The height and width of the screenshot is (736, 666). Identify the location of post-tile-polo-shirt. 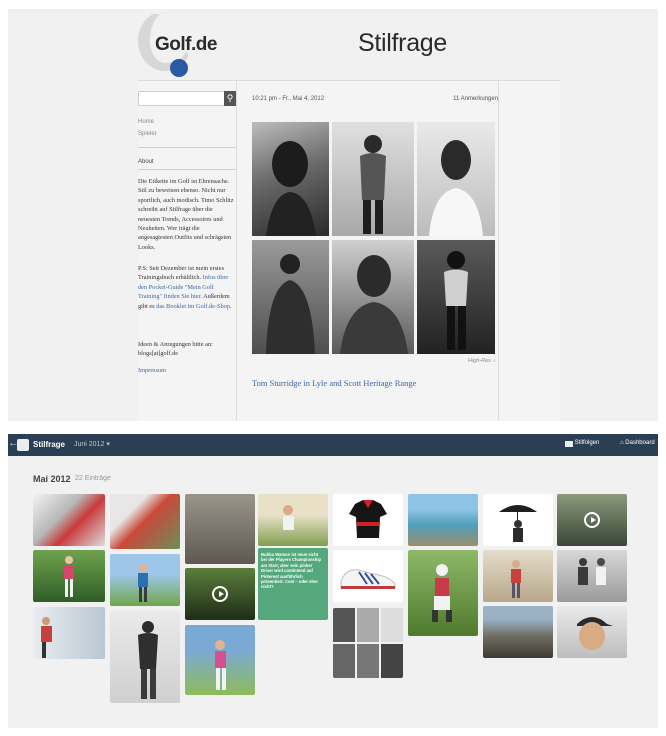
(368, 520).